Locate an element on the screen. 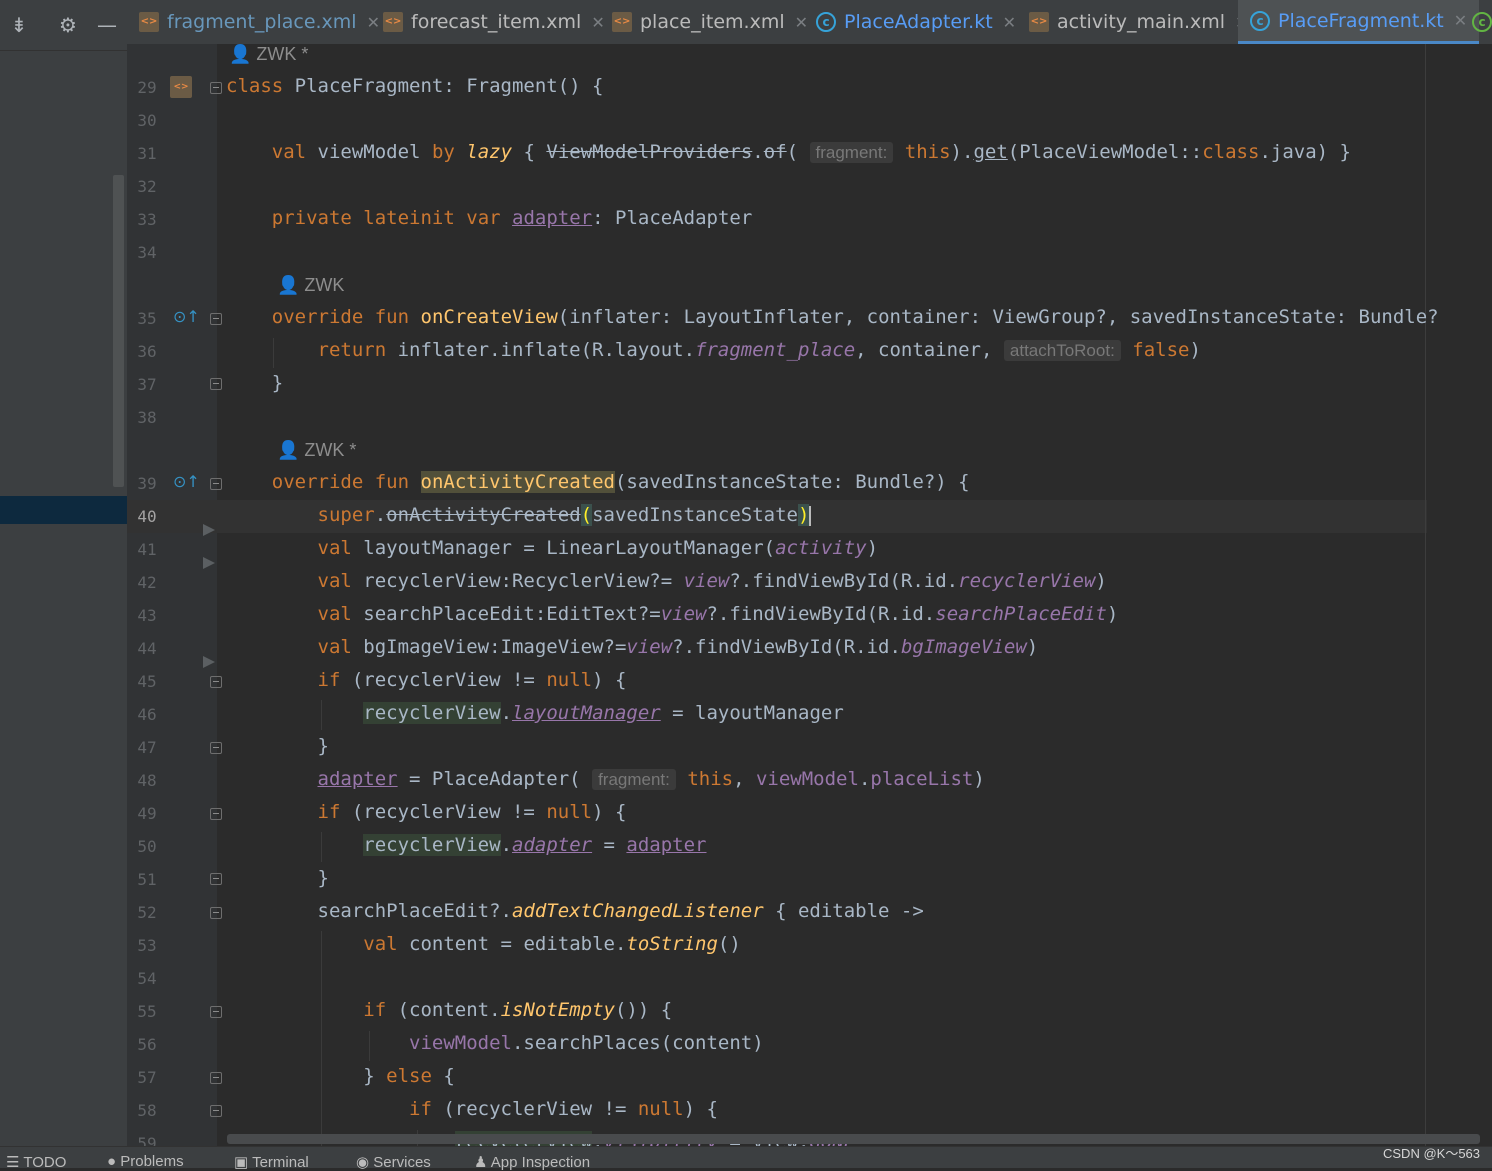 The image size is (1492, 1171). tab-place-item-xml: <> place_item.xml ✕ is located at coordinates (710, 22).